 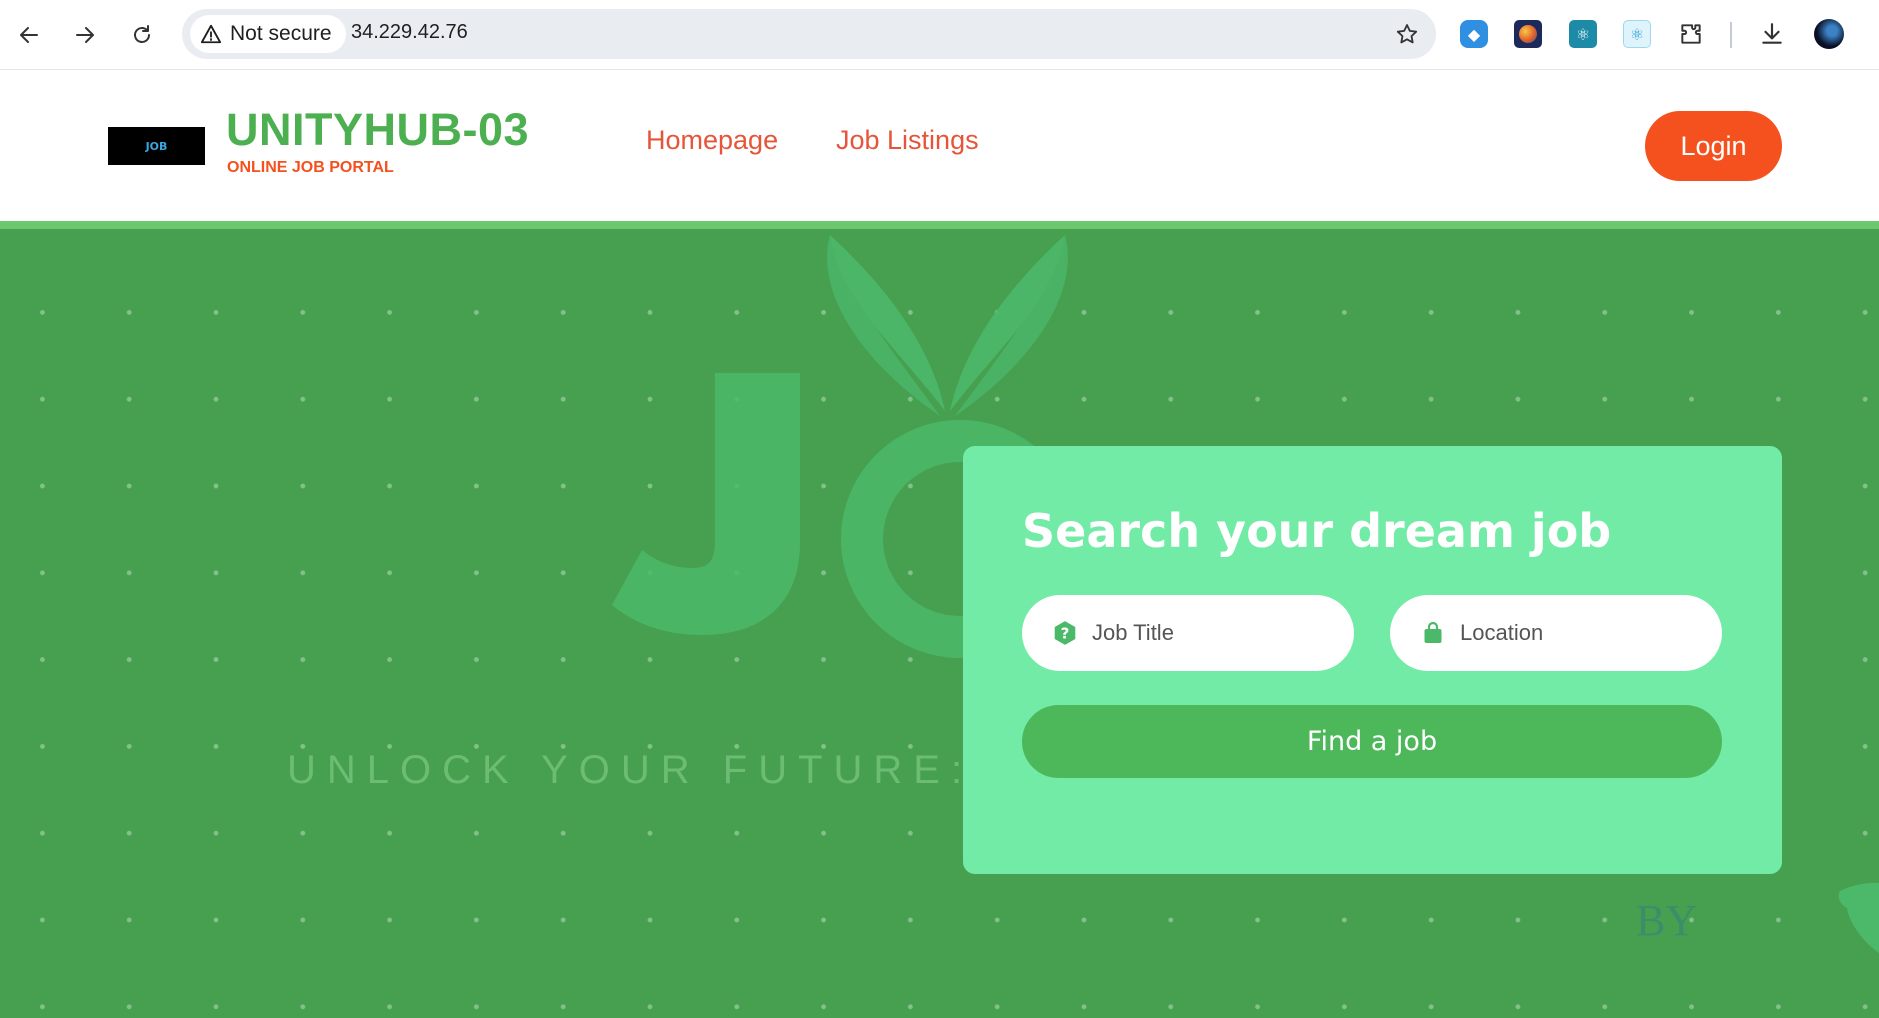 I want to click on security-indicator: Not secure, so click(x=268, y=34).